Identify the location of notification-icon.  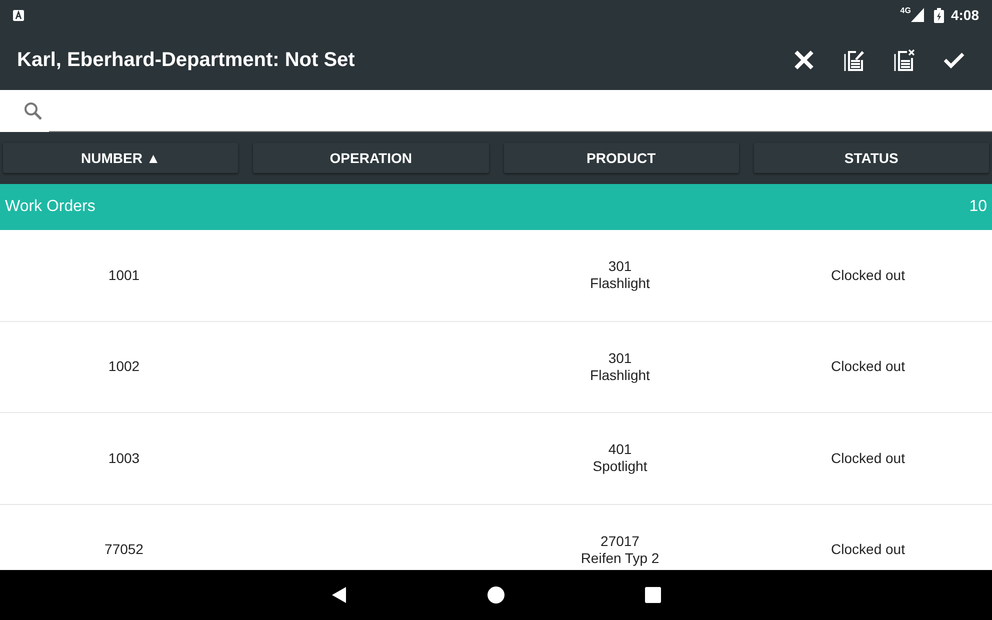
(18, 15).